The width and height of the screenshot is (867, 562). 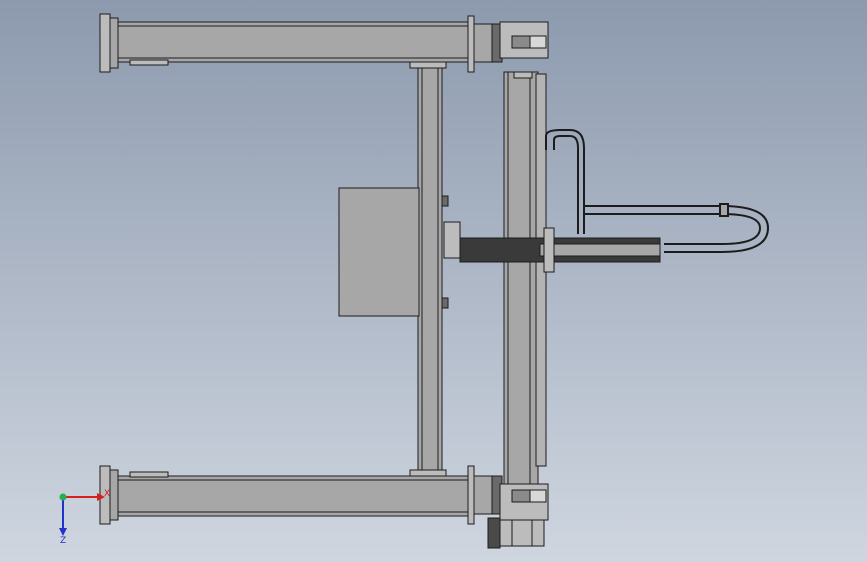 What do you see at coordinates (516, 533) in the screenshot?
I see `drive-motor` at bounding box center [516, 533].